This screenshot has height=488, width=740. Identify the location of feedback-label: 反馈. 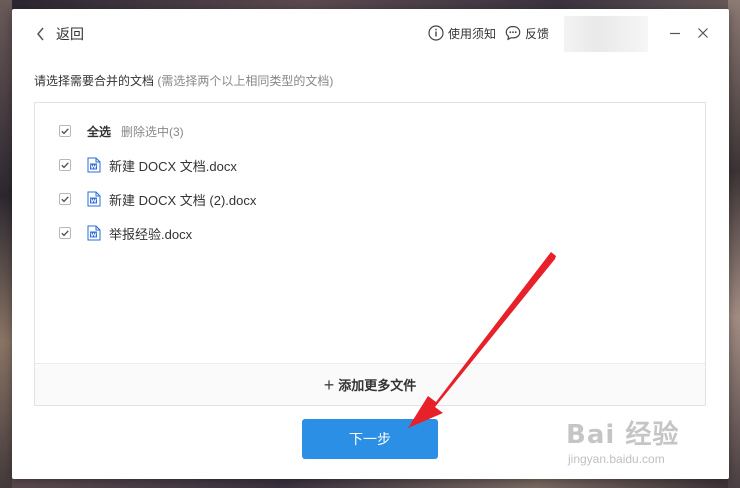
(537, 33).